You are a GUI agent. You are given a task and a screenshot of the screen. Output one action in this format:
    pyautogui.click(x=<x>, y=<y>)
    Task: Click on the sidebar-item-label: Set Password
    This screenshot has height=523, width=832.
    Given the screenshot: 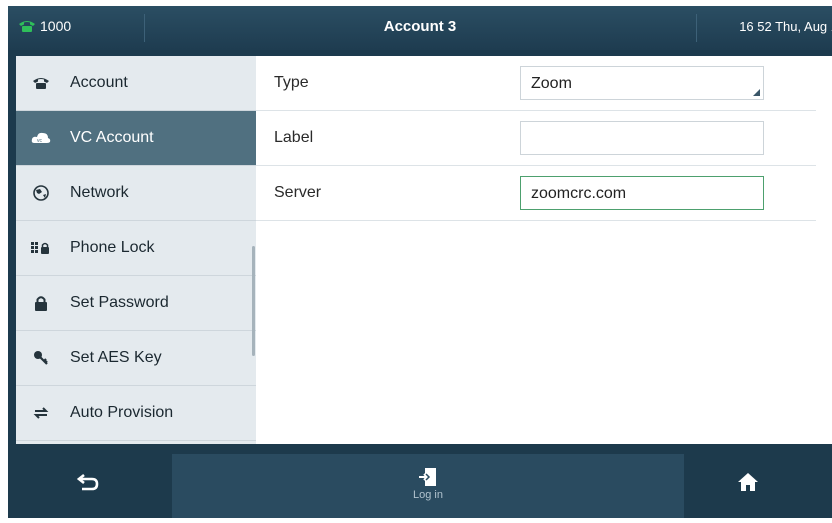 What is the action you would take?
    pyautogui.click(x=119, y=302)
    